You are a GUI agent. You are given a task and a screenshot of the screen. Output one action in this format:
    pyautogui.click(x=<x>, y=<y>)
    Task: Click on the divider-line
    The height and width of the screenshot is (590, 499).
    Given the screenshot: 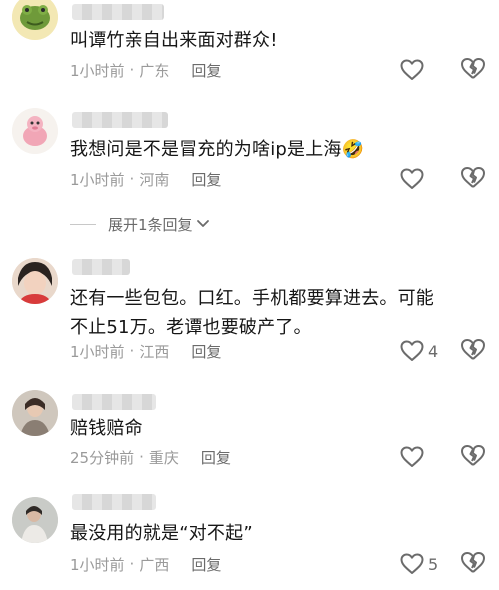 What is the action you would take?
    pyautogui.click(x=83, y=224)
    